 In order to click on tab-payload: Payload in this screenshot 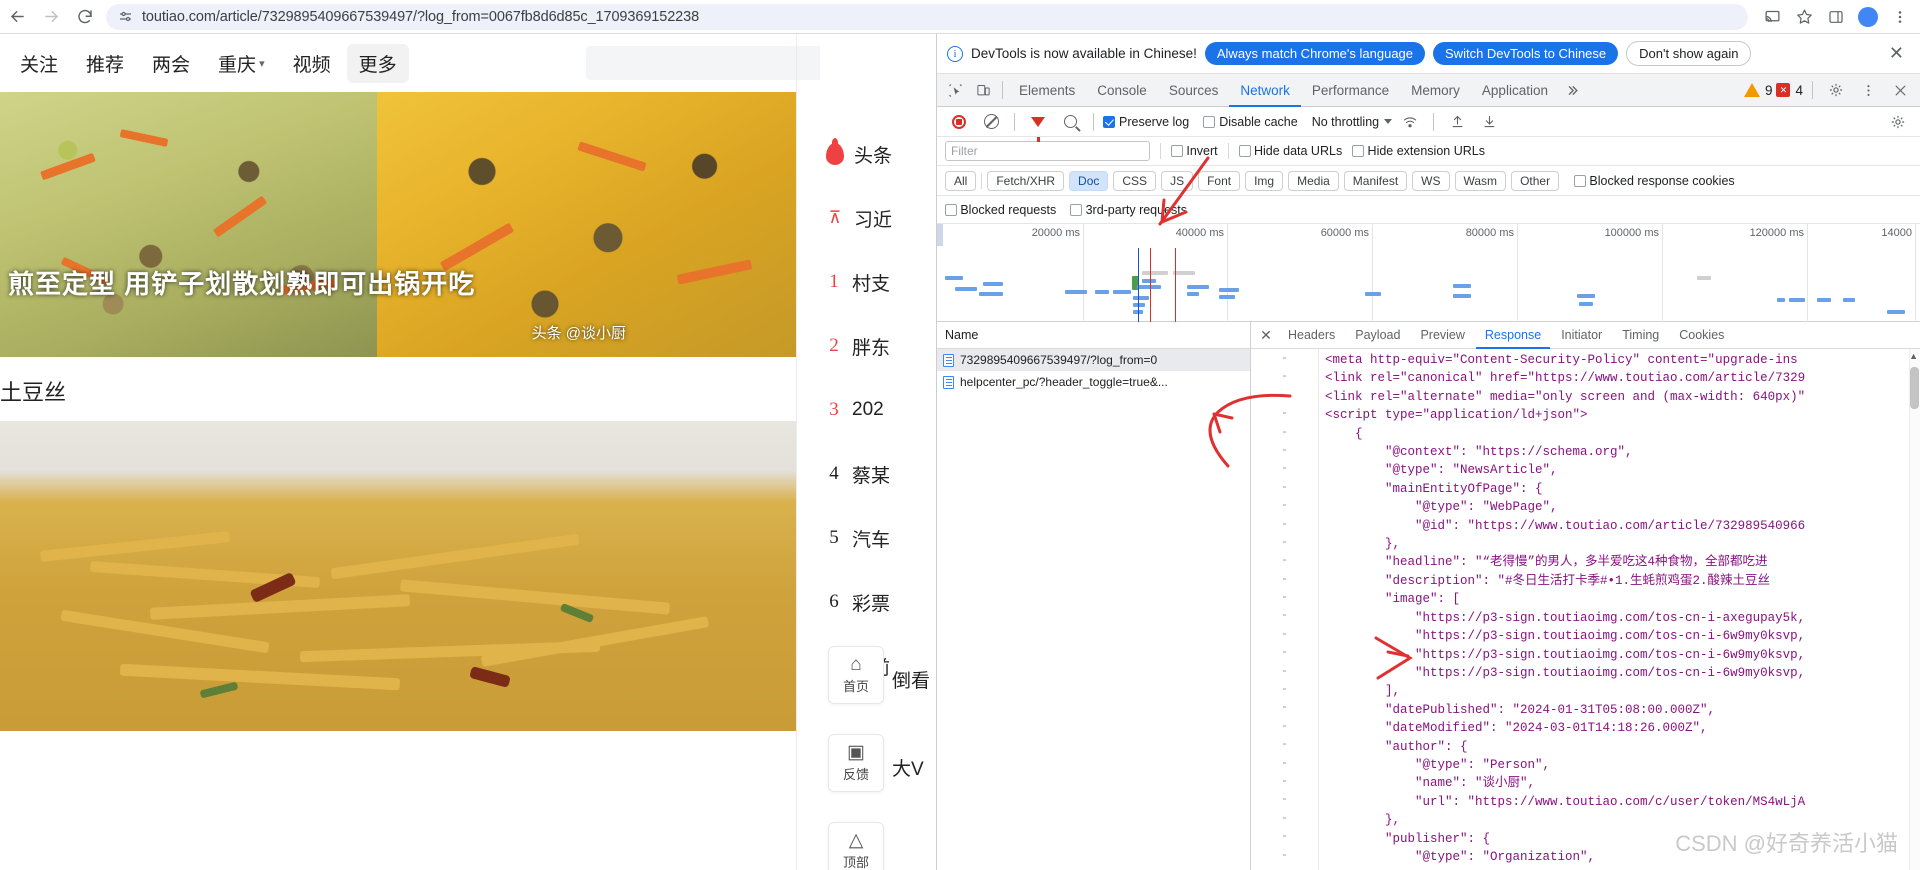, I will do `click(1377, 335)`.